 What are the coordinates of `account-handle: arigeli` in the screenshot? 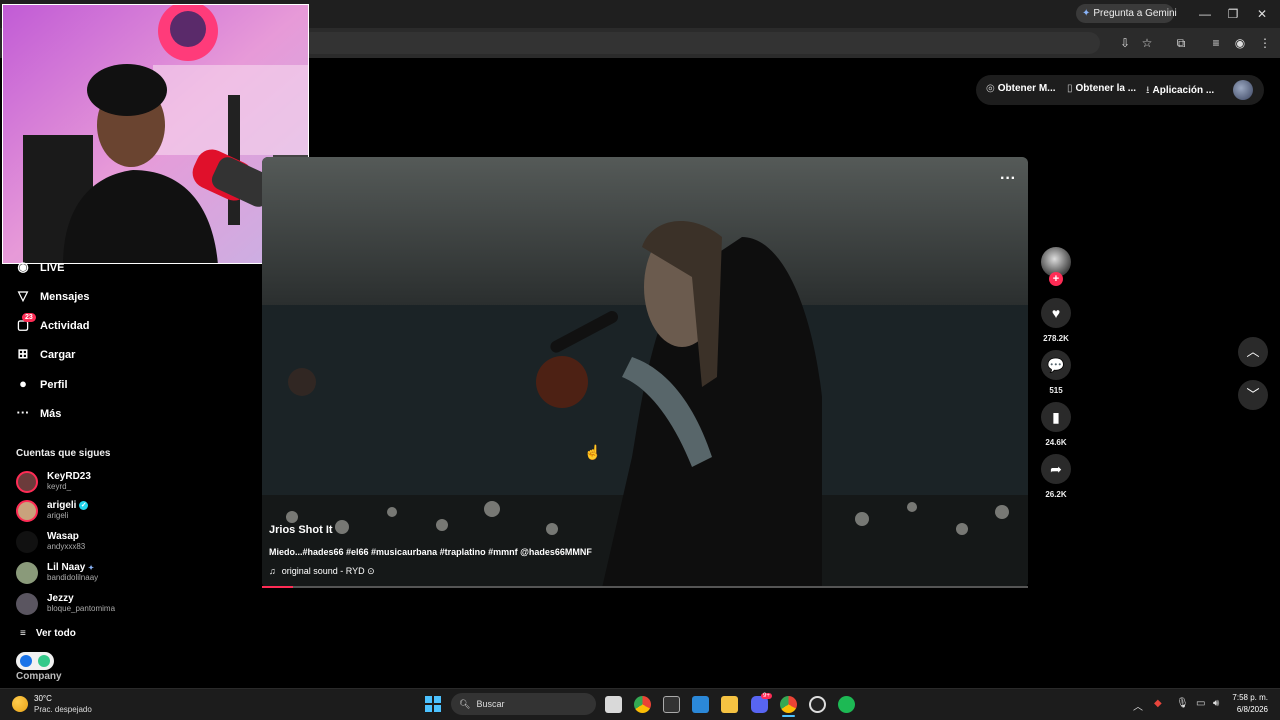 It's located at (58, 515).